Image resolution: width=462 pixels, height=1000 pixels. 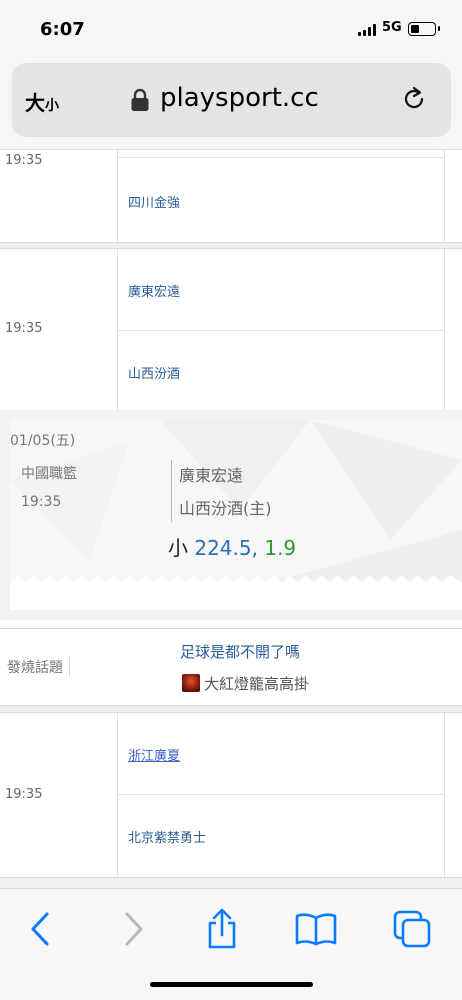 I want to click on team-cell: 浙江廣夏, so click(x=281, y=754).